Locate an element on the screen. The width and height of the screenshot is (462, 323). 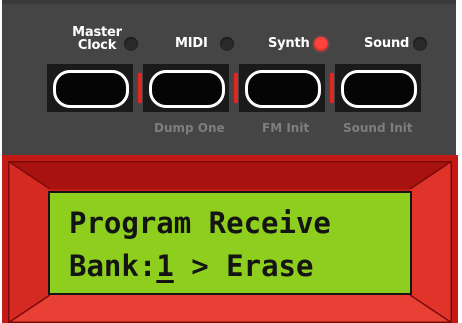
synth-button-well is located at coordinates (282, 88).